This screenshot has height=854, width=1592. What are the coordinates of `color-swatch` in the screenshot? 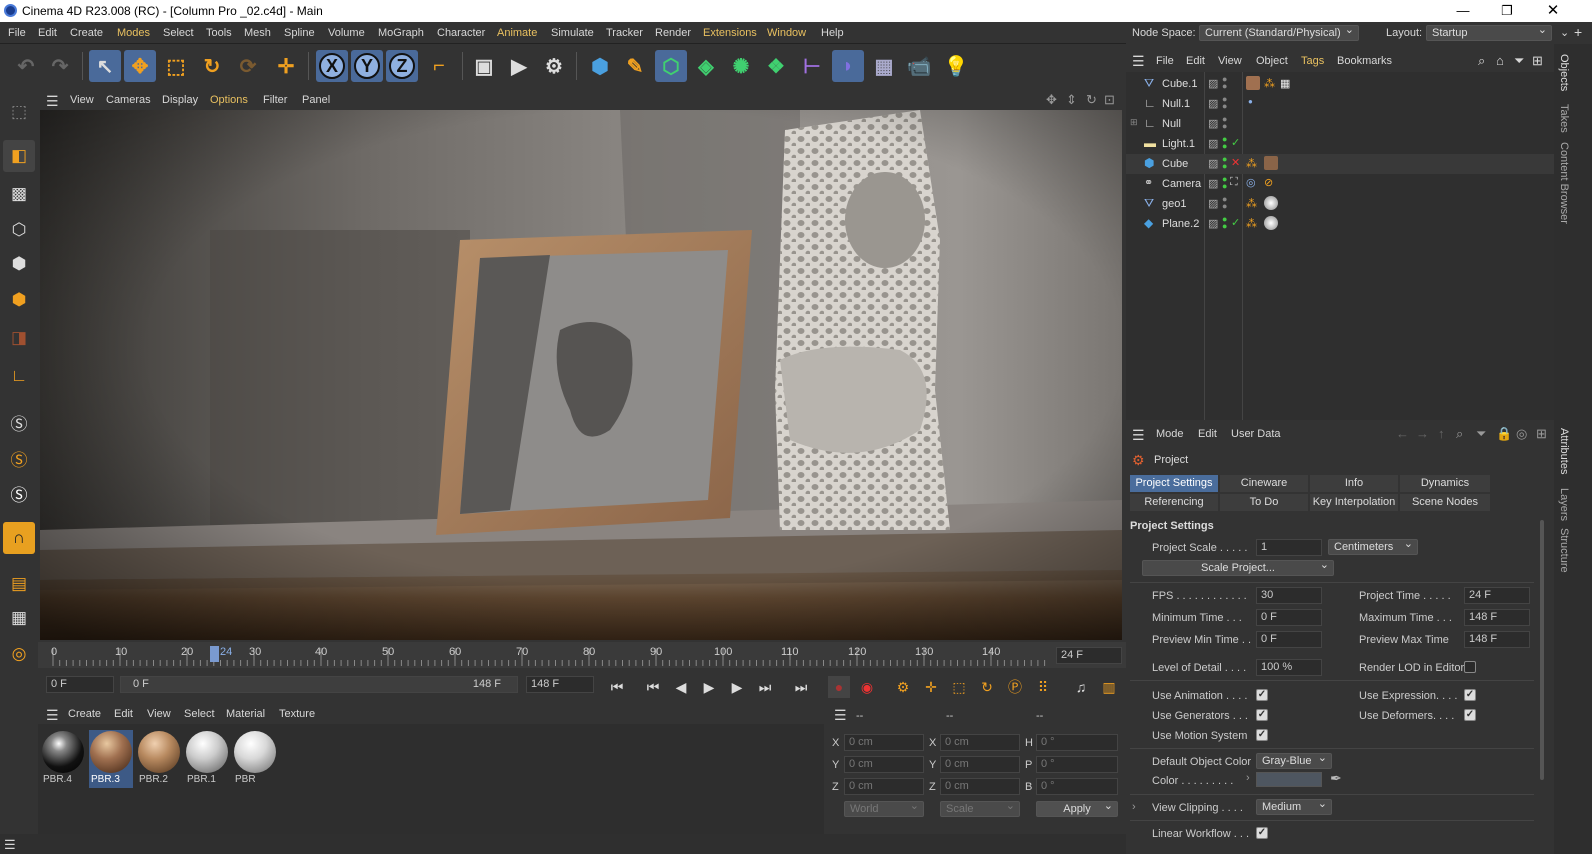 It's located at (1289, 779).